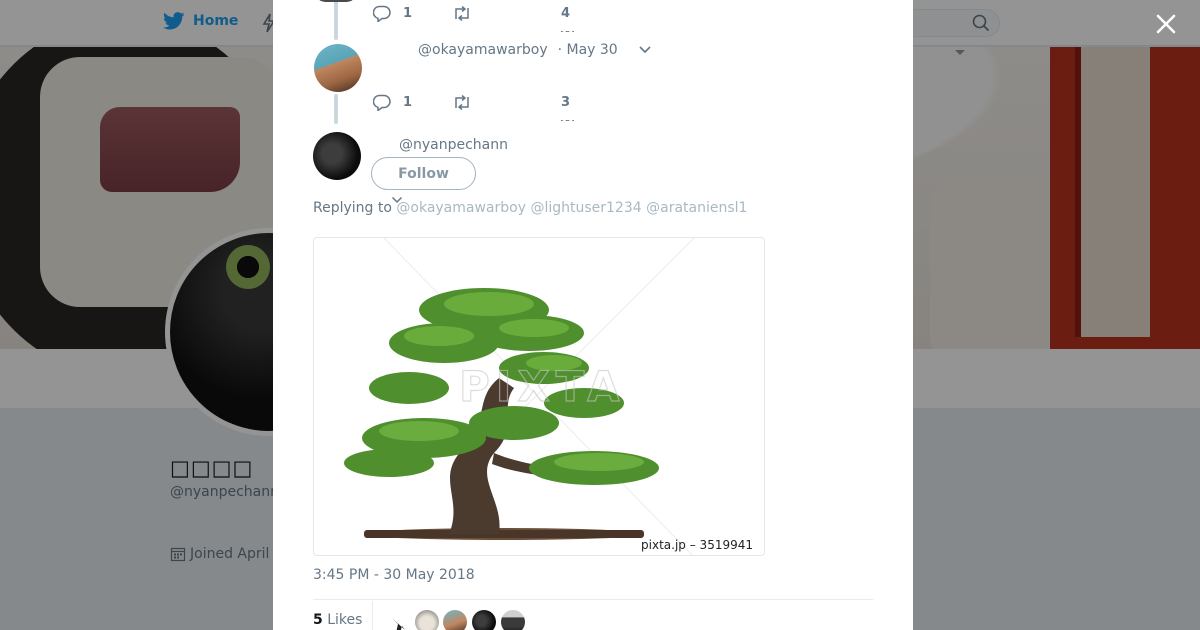  I want to click on tweet2-date: · May 30, so click(588, 50).